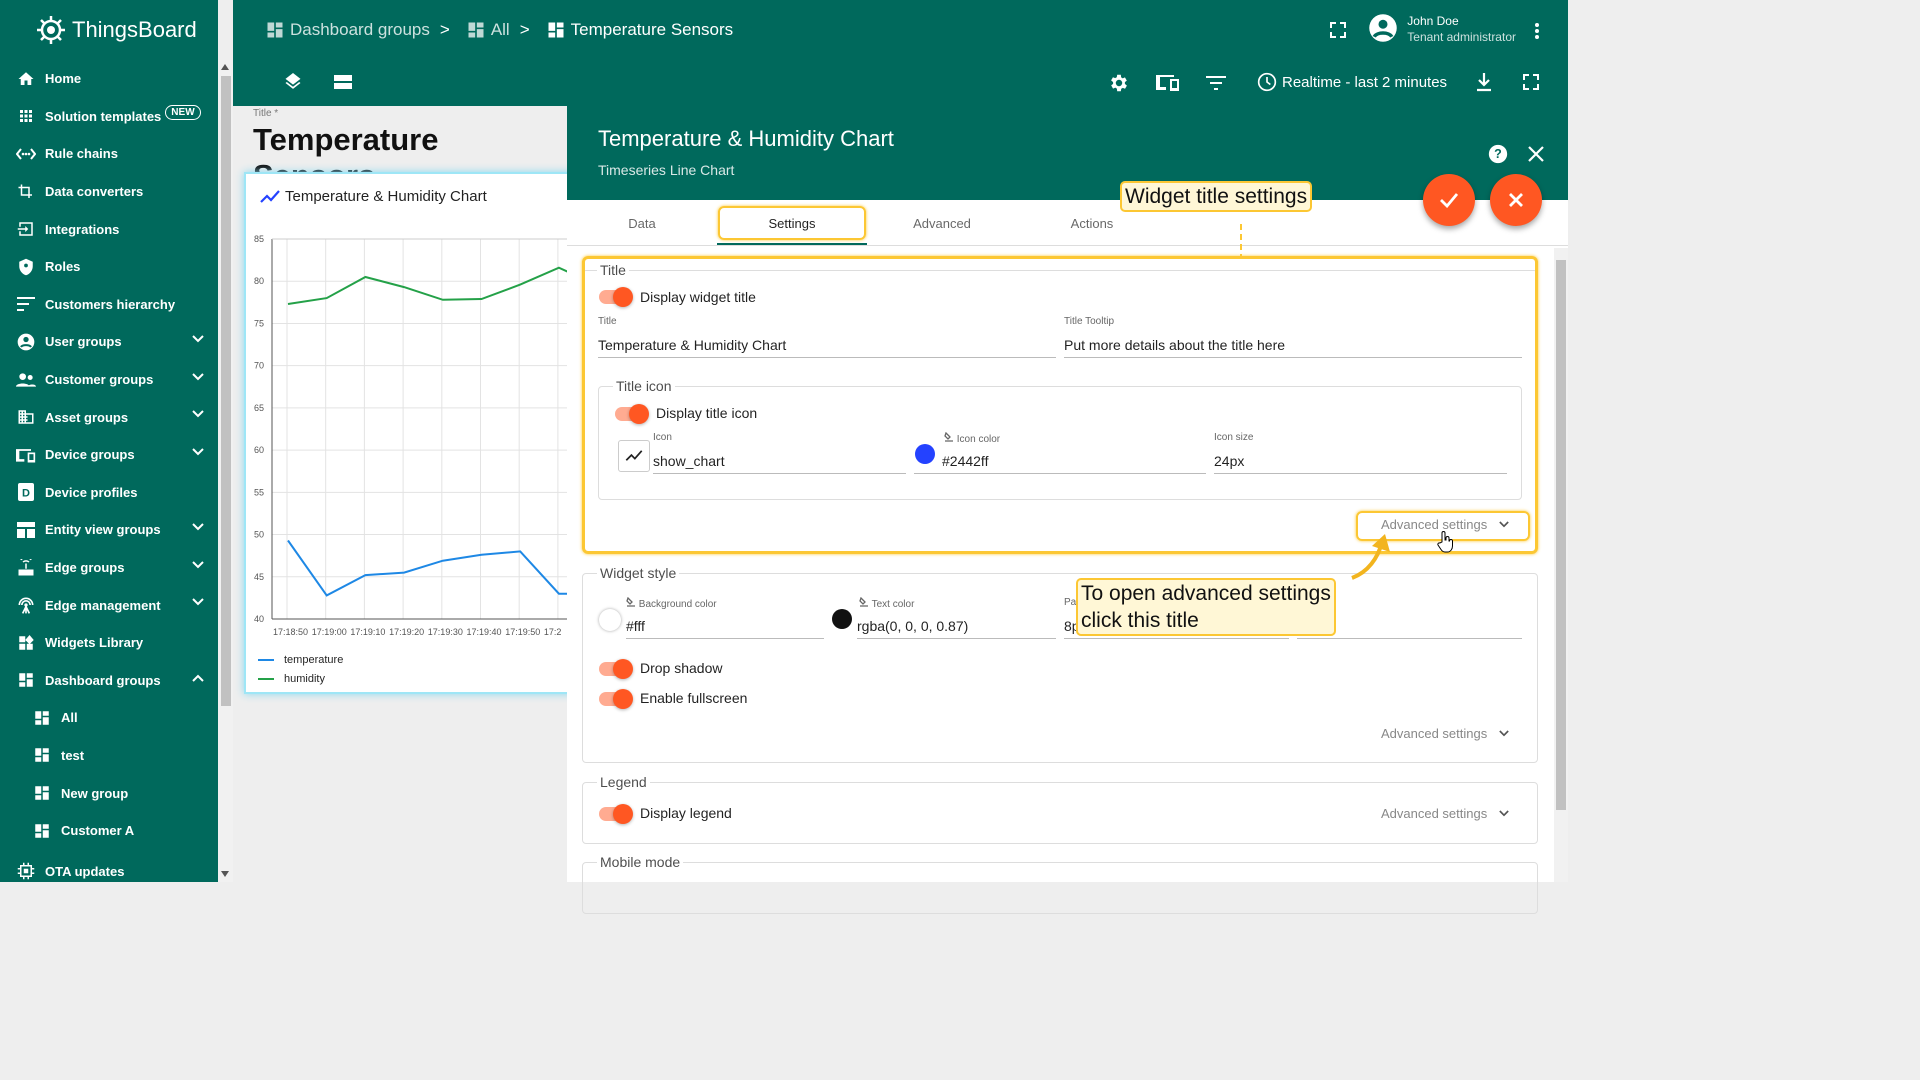 The width and height of the screenshot is (1920, 1080). Describe the element at coordinates (1365, 82) in the screenshot. I see `timewindow-label: Realtime - last 2 minutes` at that location.